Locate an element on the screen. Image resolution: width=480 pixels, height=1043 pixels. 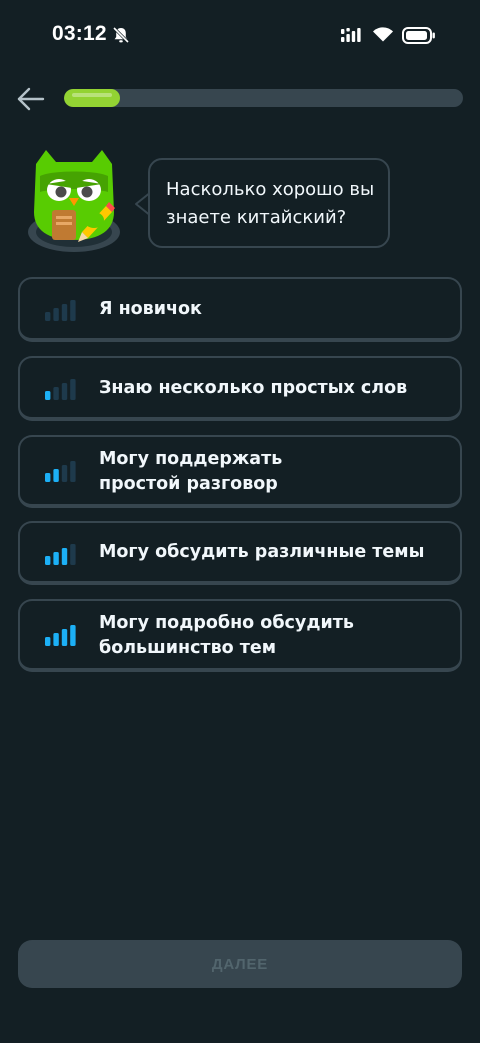
speech-bubble: Насколько хорошо вы знаете китайский? is located at coordinates (269, 203).